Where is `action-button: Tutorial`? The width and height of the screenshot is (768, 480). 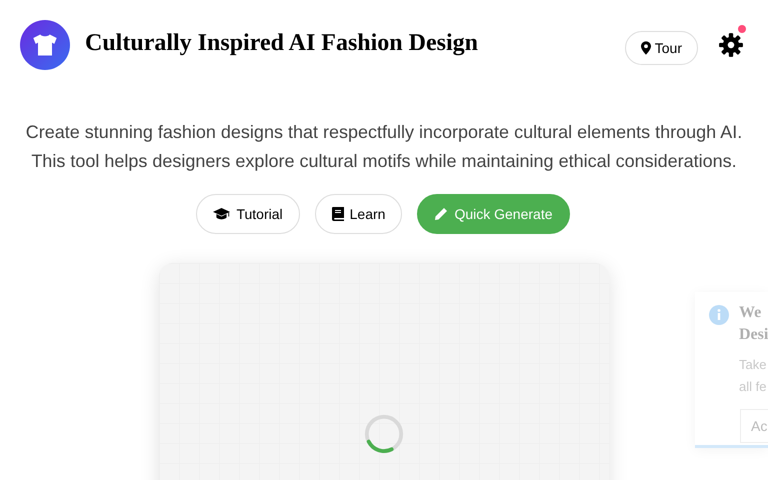
action-button: Tutorial is located at coordinates (248, 214).